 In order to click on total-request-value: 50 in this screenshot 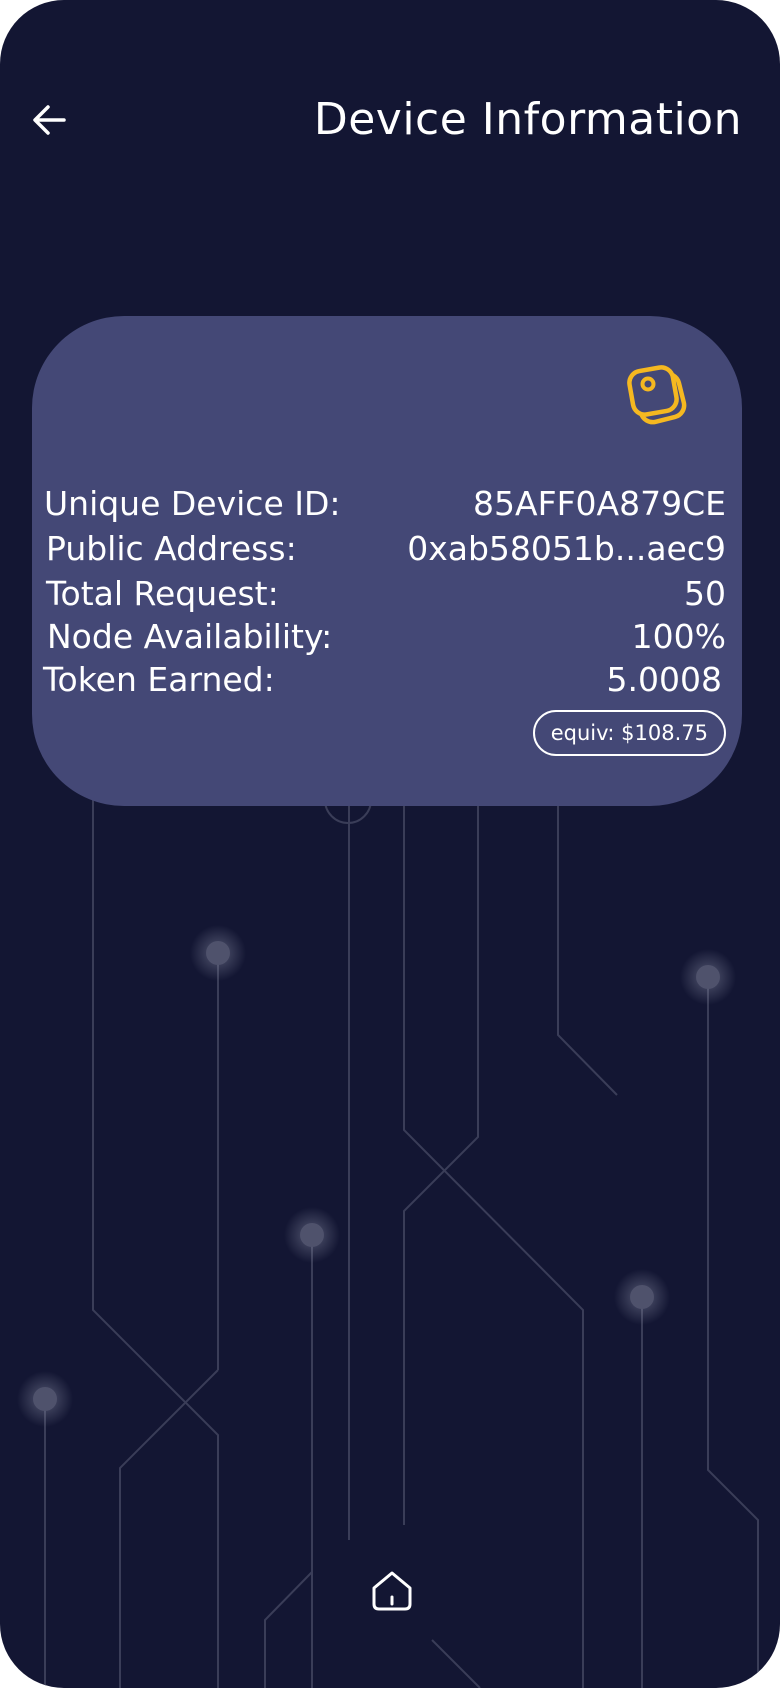, I will do `click(705, 593)`.